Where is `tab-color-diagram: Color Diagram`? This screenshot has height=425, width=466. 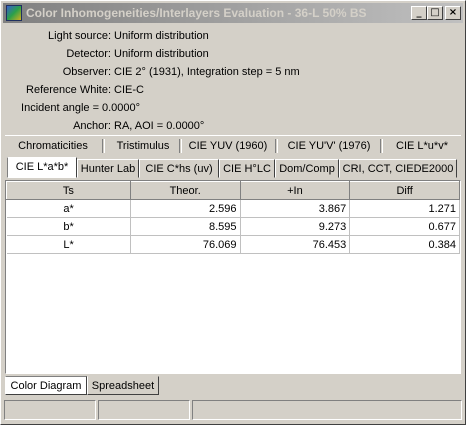 tab-color-diagram: Color Diagram is located at coordinates (46, 385).